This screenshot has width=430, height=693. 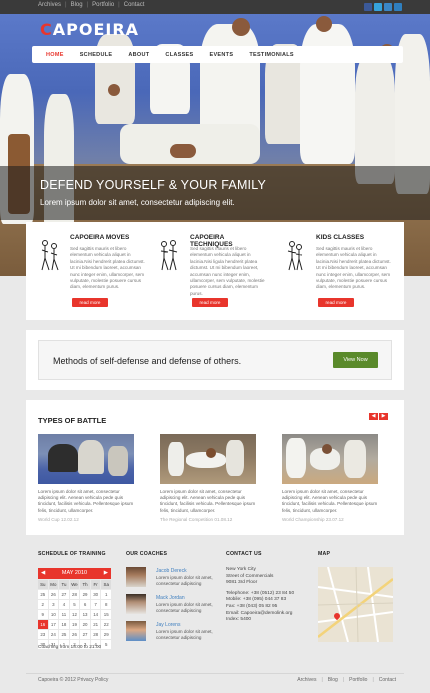 I want to click on calendar-next-icon: ▶, so click(x=106, y=573).